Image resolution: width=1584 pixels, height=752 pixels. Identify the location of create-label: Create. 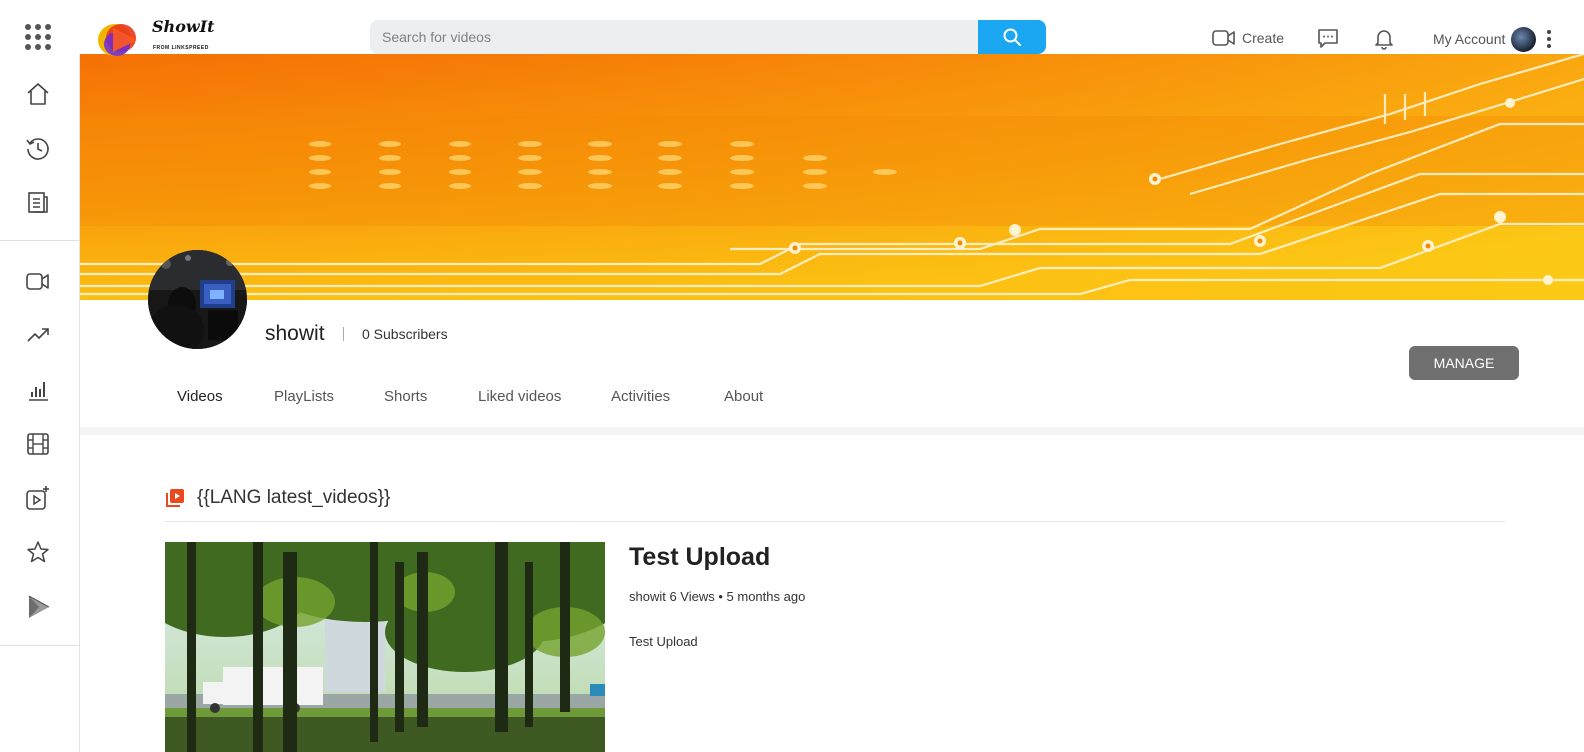
(1263, 38).